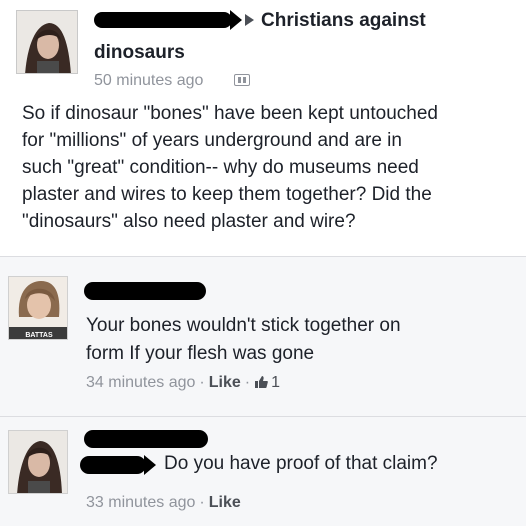  Describe the element at coordinates (139, 53) in the screenshot. I see `group-name-continued: dinosaurs` at that location.